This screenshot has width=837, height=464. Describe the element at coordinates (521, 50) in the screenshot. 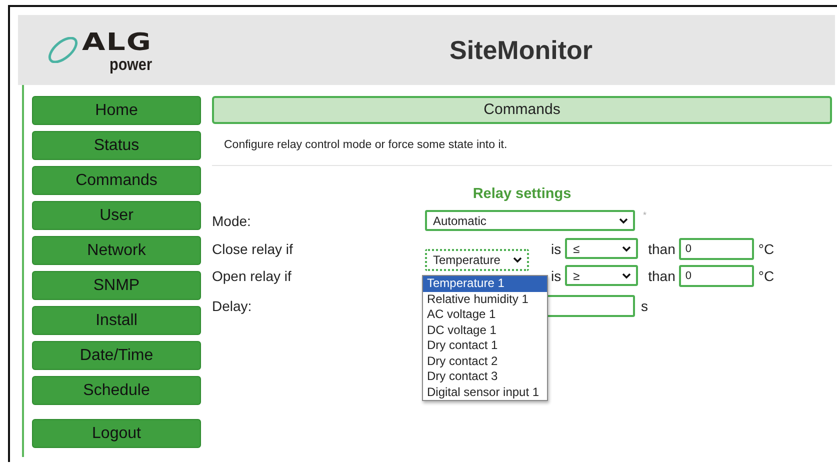

I see `app-title: SiteMonitor` at that location.